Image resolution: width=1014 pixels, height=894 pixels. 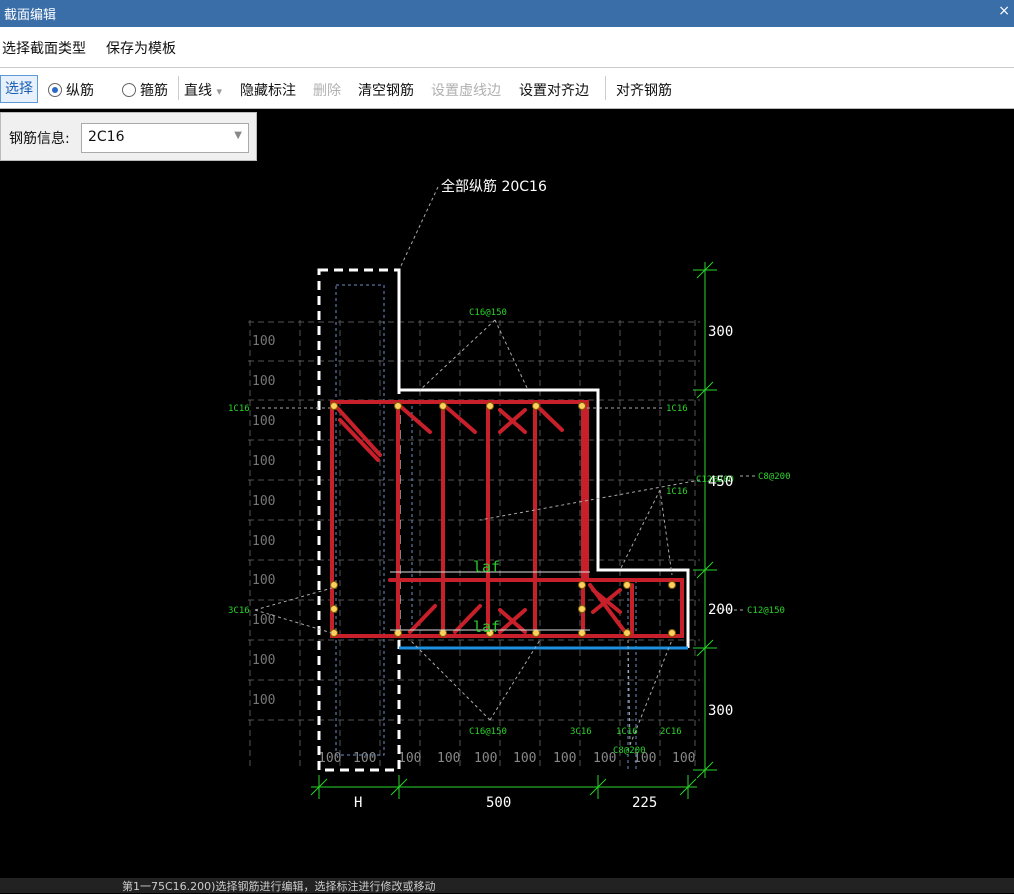 I want to click on set-dashed-edge-button: 设置虚线边, so click(x=466, y=90).